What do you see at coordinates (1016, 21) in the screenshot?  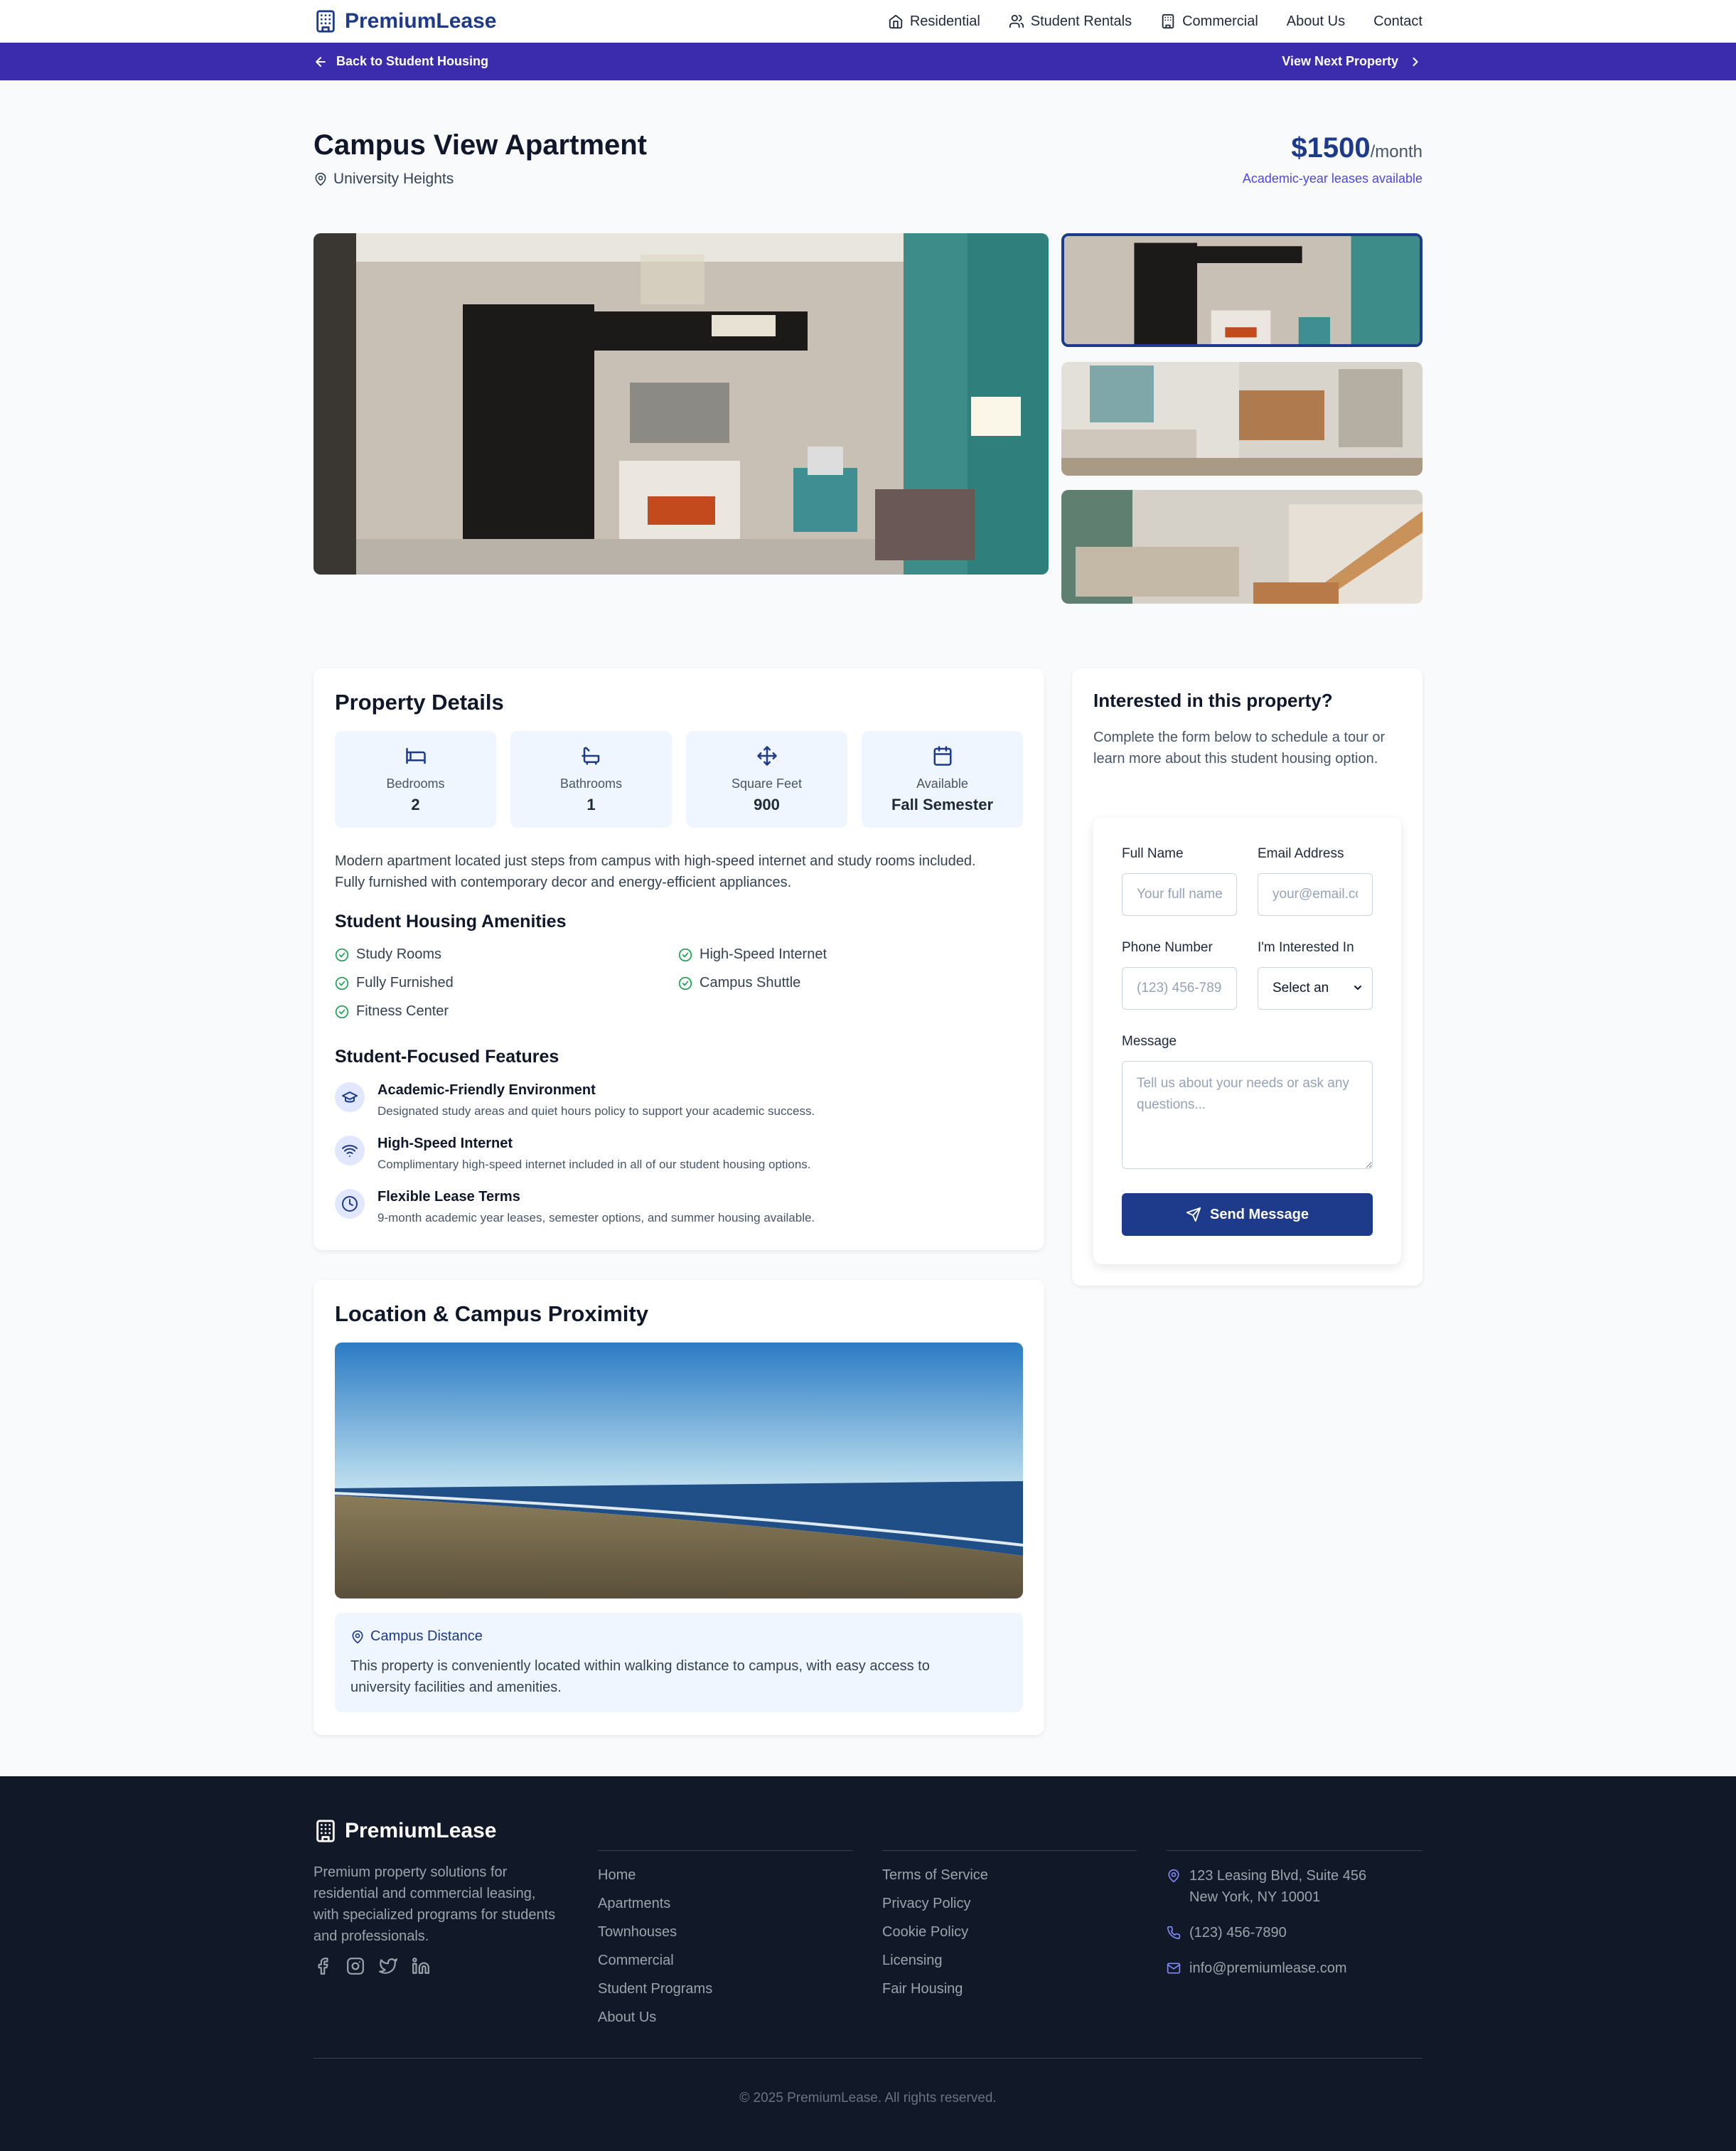 I see `users-icon` at bounding box center [1016, 21].